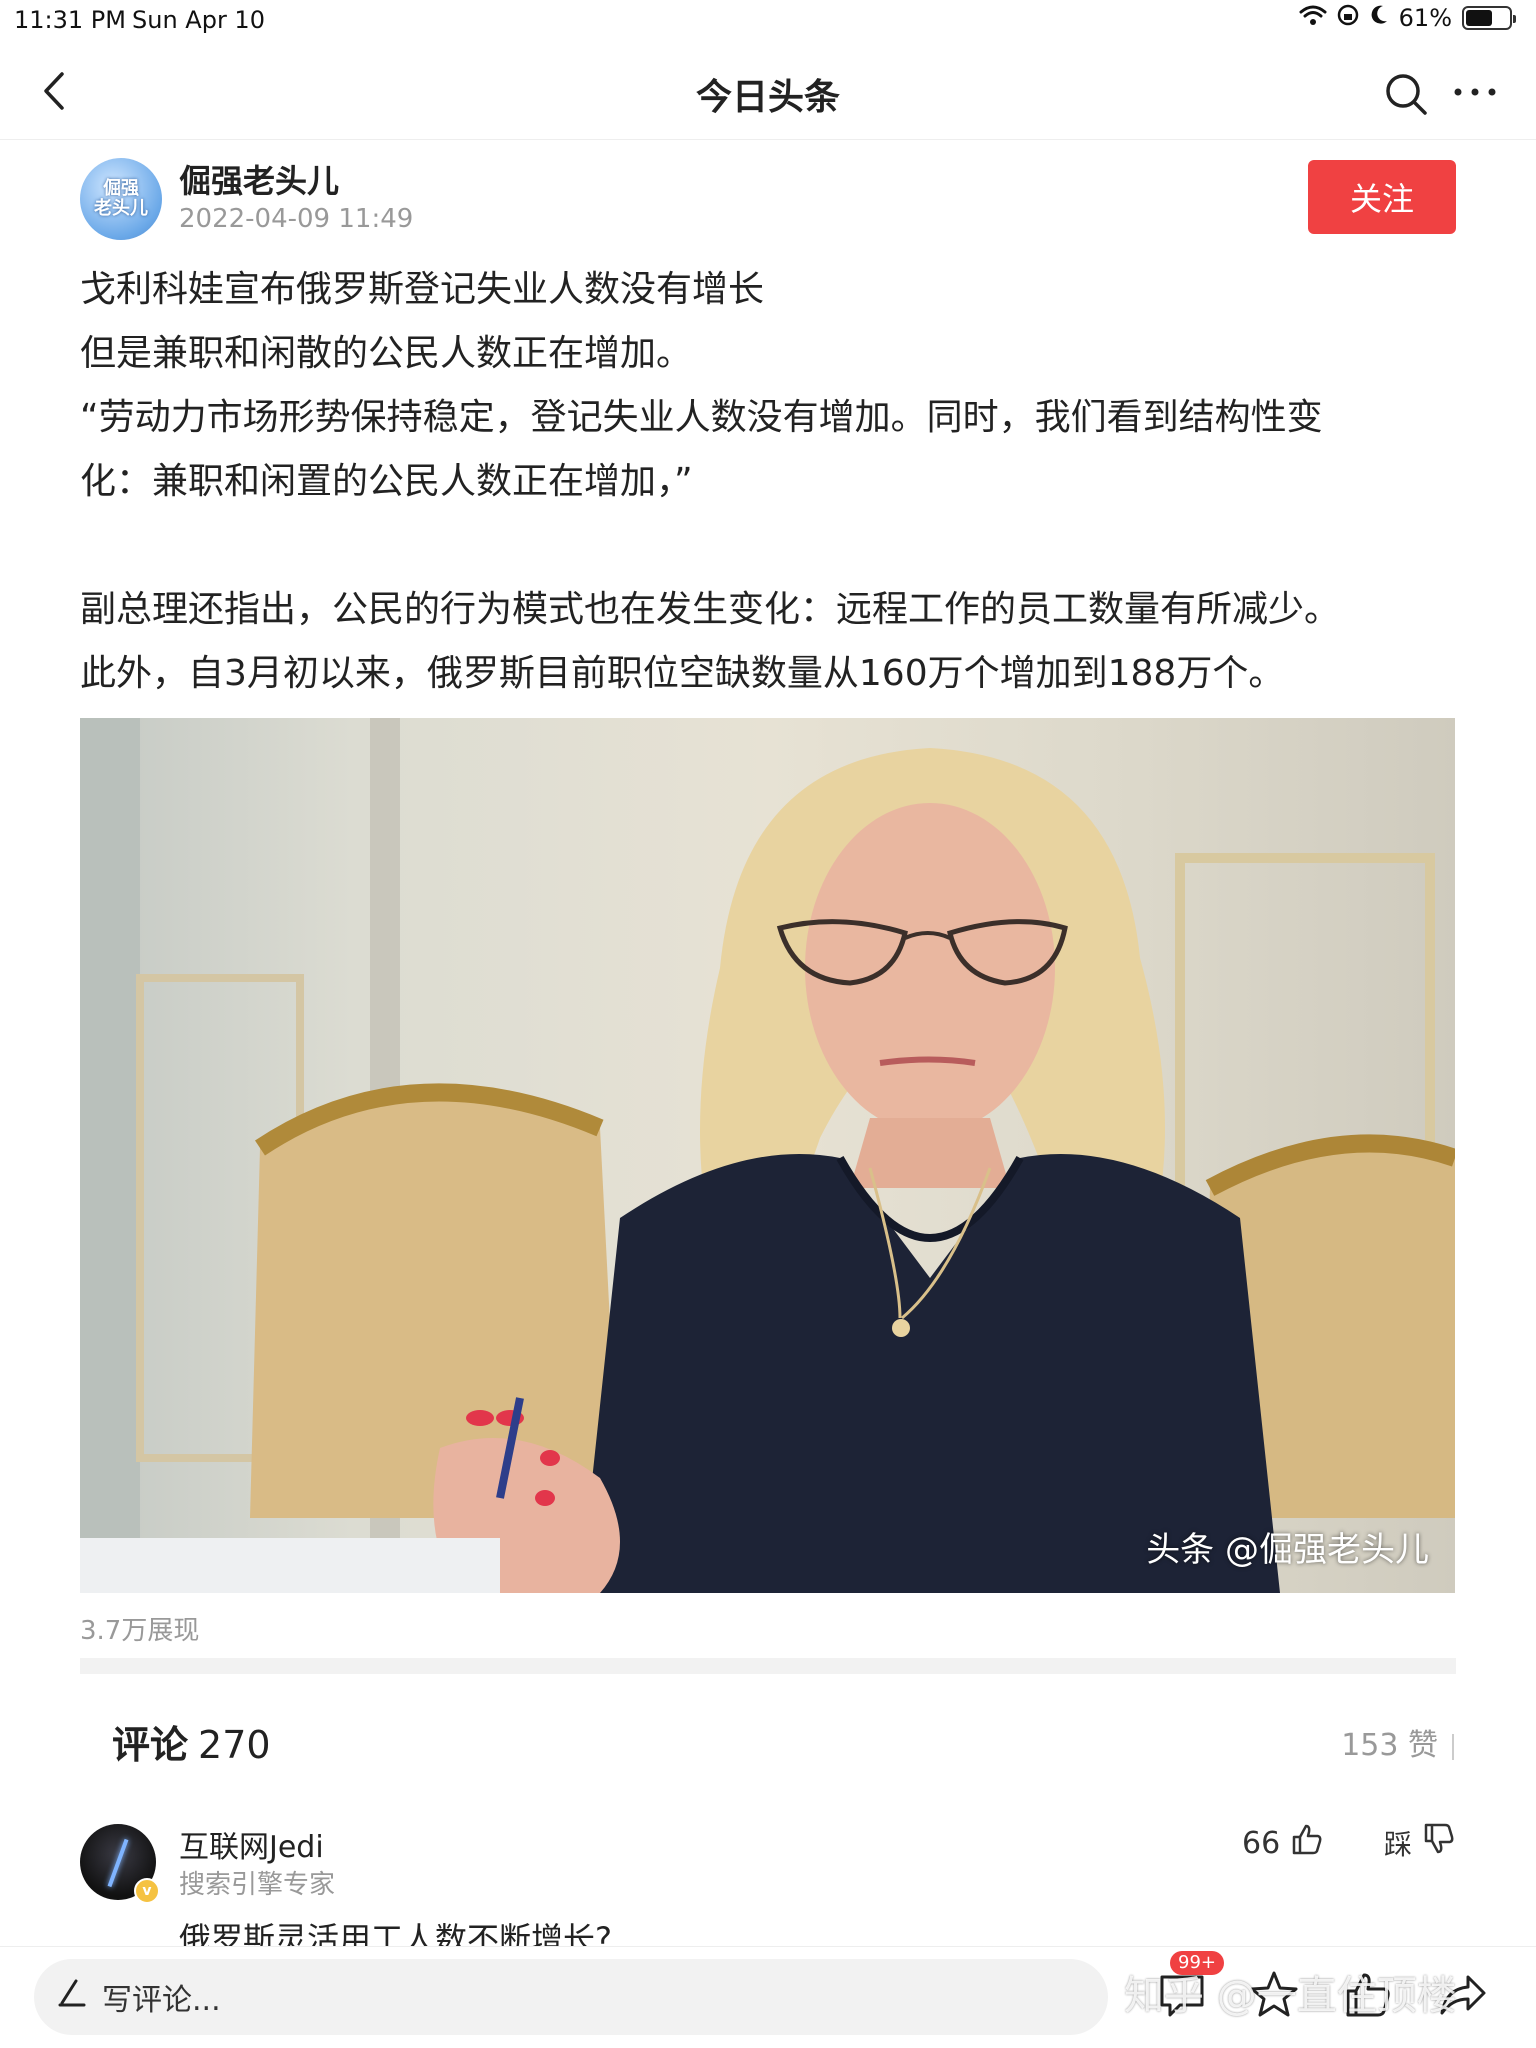 Image resolution: width=1536 pixels, height=2048 pixels. Describe the element at coordinates (1382, 197) in the screenshot. I see `follow-button: 关注` at that location.